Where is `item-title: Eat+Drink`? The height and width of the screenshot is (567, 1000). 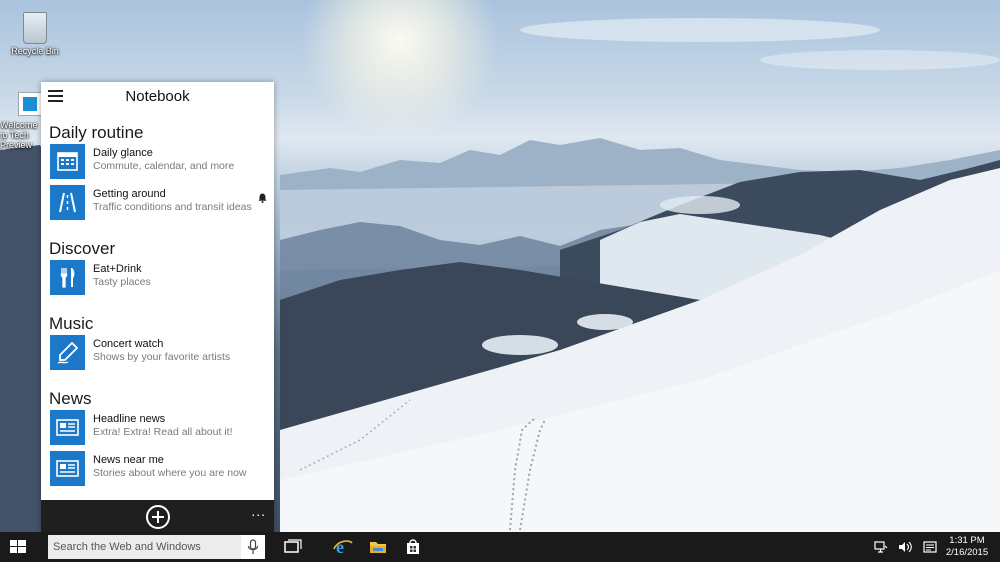 item-title: Eat+Drink is located at coordinates (117, 269).